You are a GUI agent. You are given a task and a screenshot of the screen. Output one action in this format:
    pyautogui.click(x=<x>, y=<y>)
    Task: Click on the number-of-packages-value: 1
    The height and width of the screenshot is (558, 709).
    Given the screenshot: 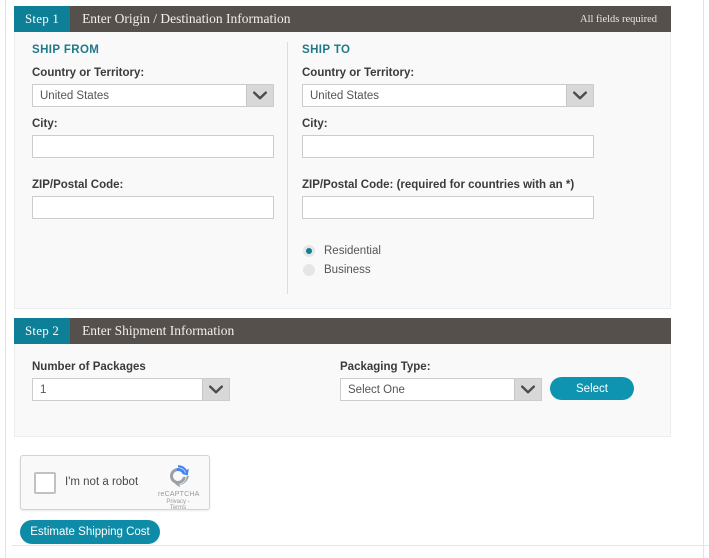 What is the action you would take?
    pyautogui.click(x=43, y=389)
    